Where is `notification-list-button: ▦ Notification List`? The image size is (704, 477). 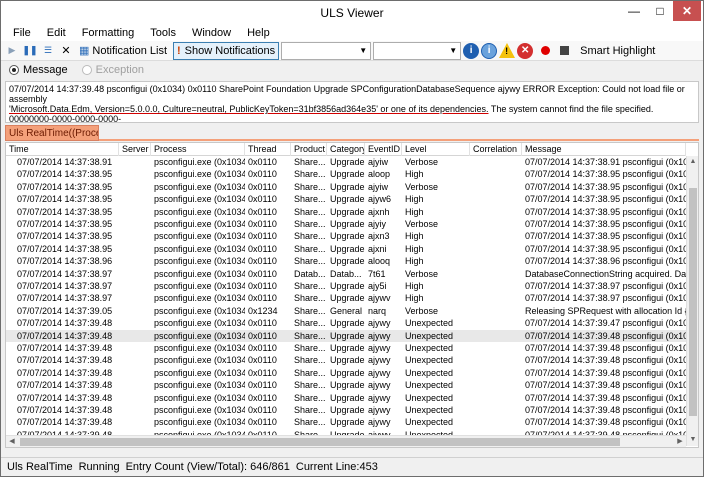
notification-list-button: ▦ Notification List is located at coordinates (123, 51).